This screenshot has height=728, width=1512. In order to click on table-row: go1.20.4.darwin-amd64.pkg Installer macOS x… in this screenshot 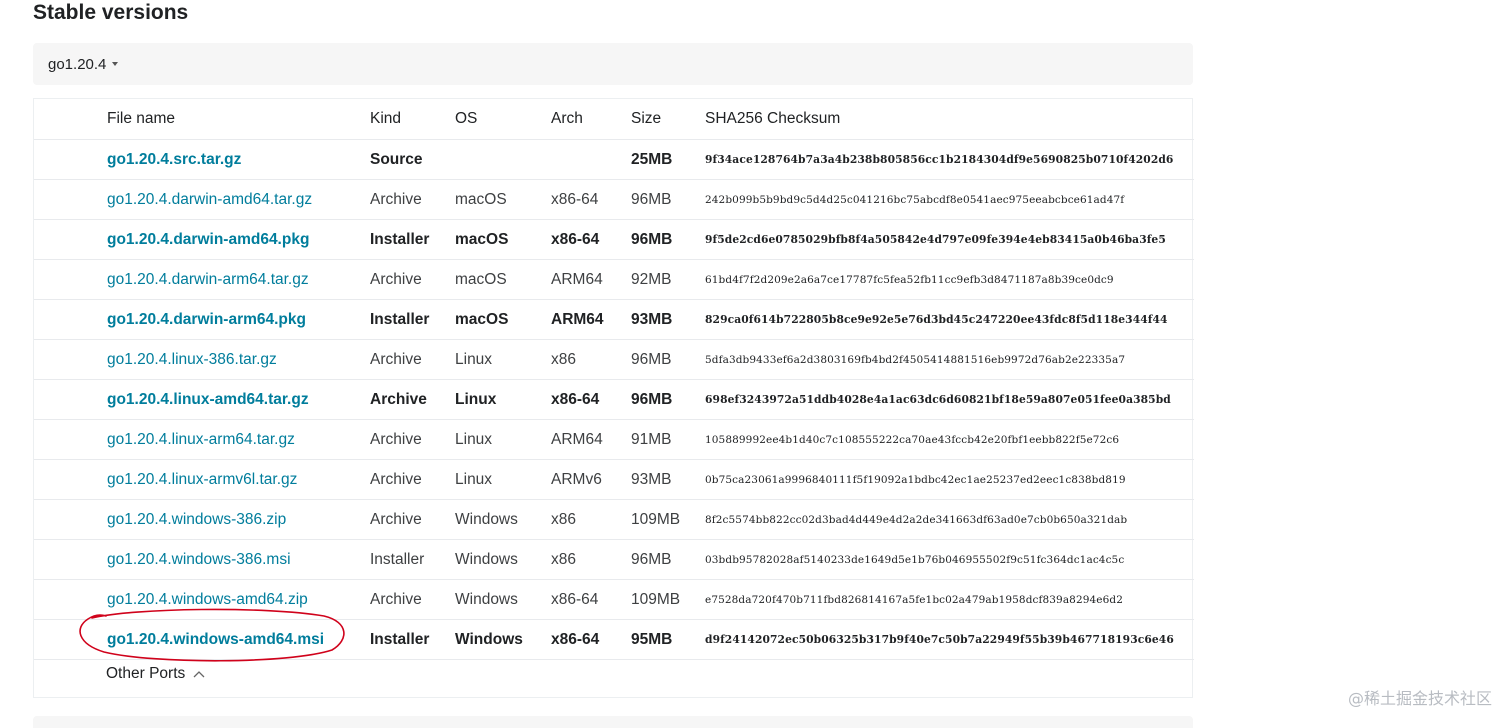, I will do `click(614, 239)`.